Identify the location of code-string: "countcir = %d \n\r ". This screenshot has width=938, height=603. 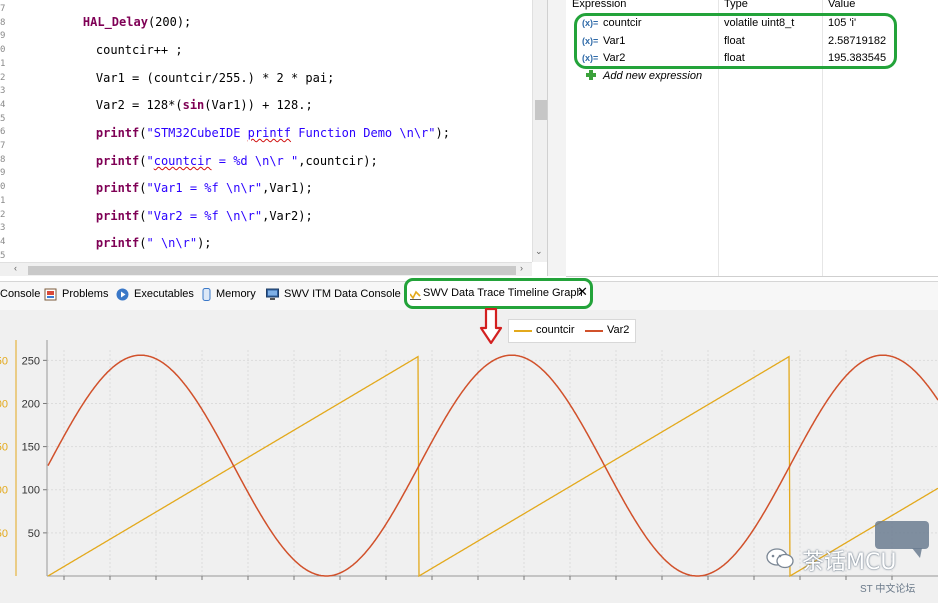
(222, 161).